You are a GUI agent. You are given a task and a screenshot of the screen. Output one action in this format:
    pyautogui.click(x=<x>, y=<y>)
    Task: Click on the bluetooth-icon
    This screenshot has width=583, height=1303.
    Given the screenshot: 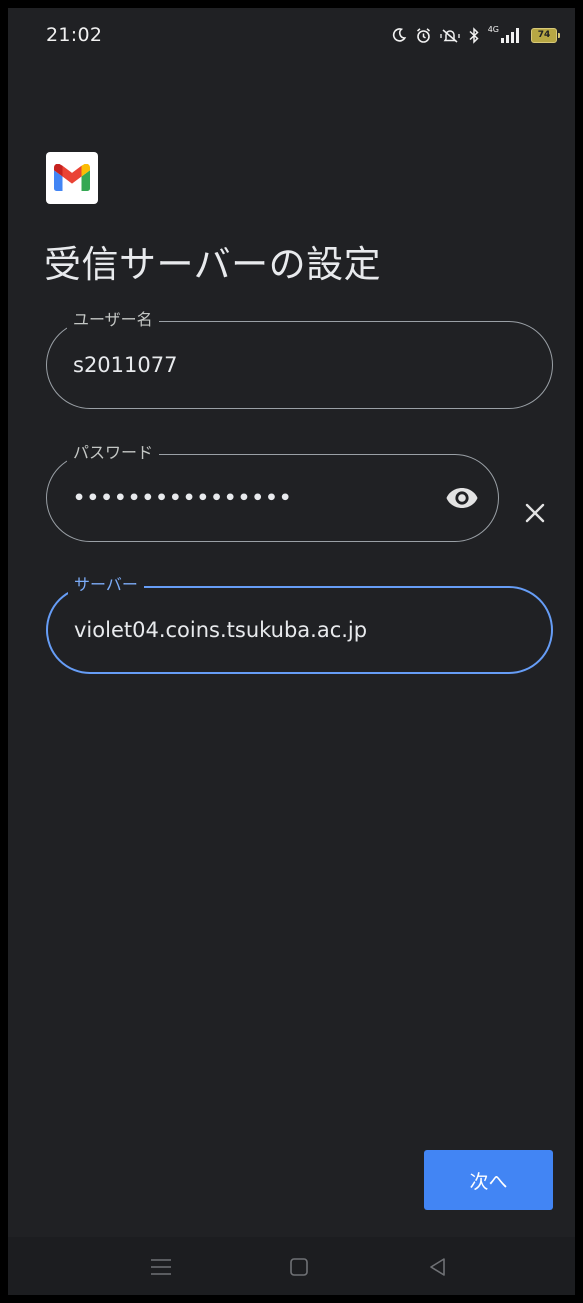 What is the action you would take?
    pyautogui.click(x=474, y=35)
    